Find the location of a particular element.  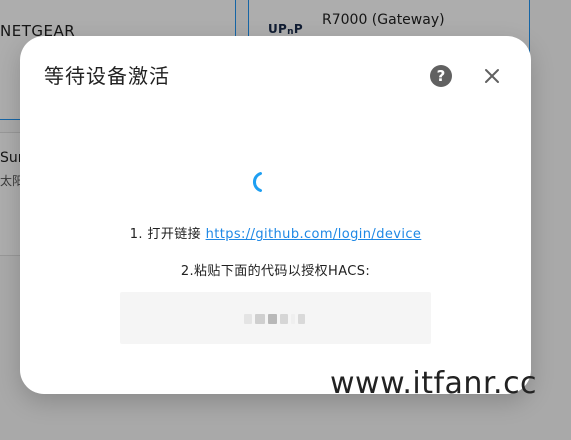

loading-spinner-icon is located at coordinates (264, 182).